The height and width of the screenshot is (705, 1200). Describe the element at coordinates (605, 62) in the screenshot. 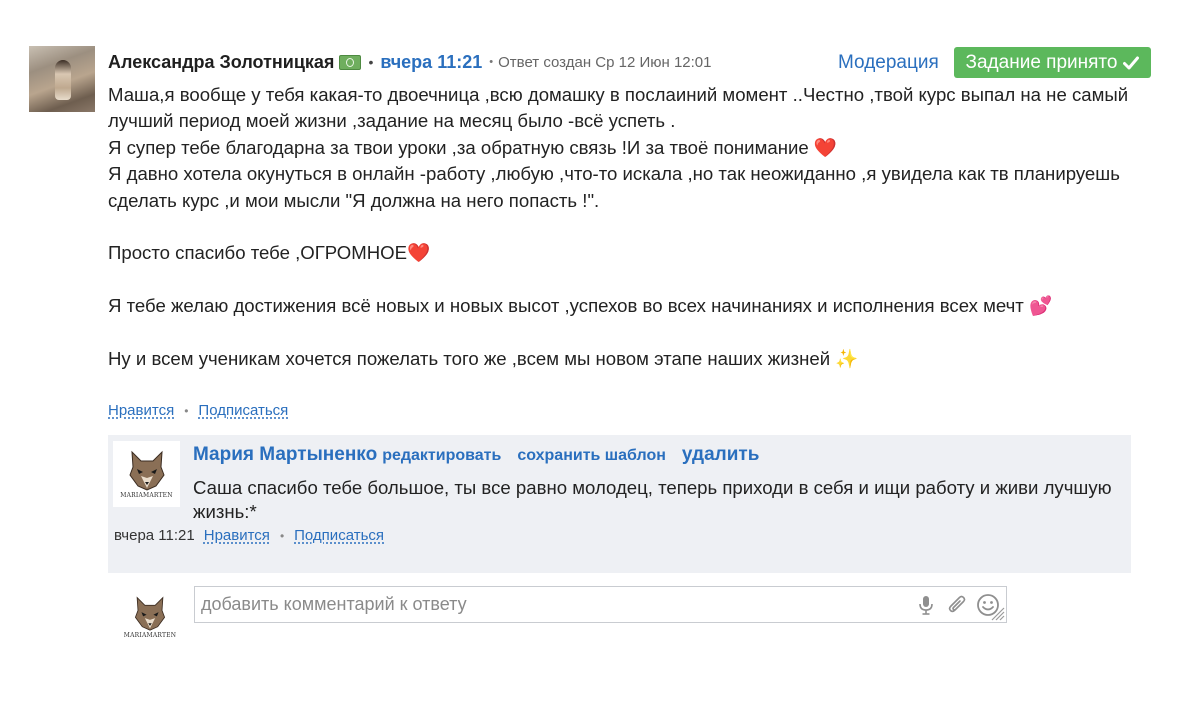

I see `created-date: Ответ создан Ср 12 Июн 12:01` at that location.